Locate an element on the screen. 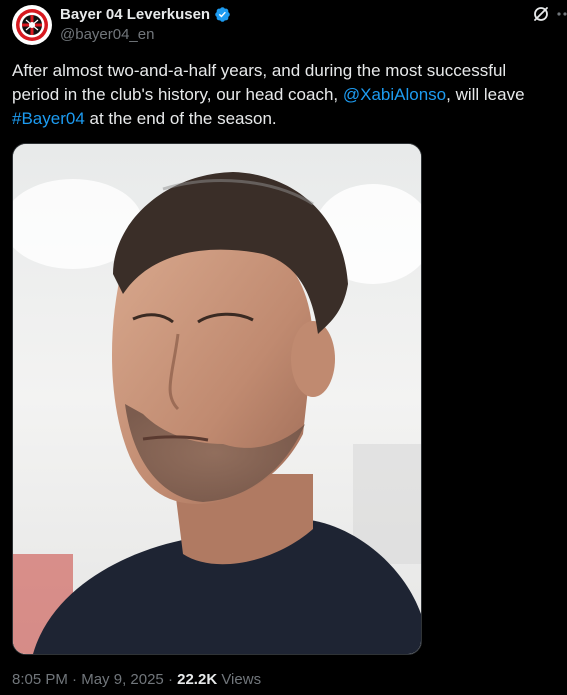 The height and width of the screenshot is (695, 567). more-icon is located at coordinates (561, 14).